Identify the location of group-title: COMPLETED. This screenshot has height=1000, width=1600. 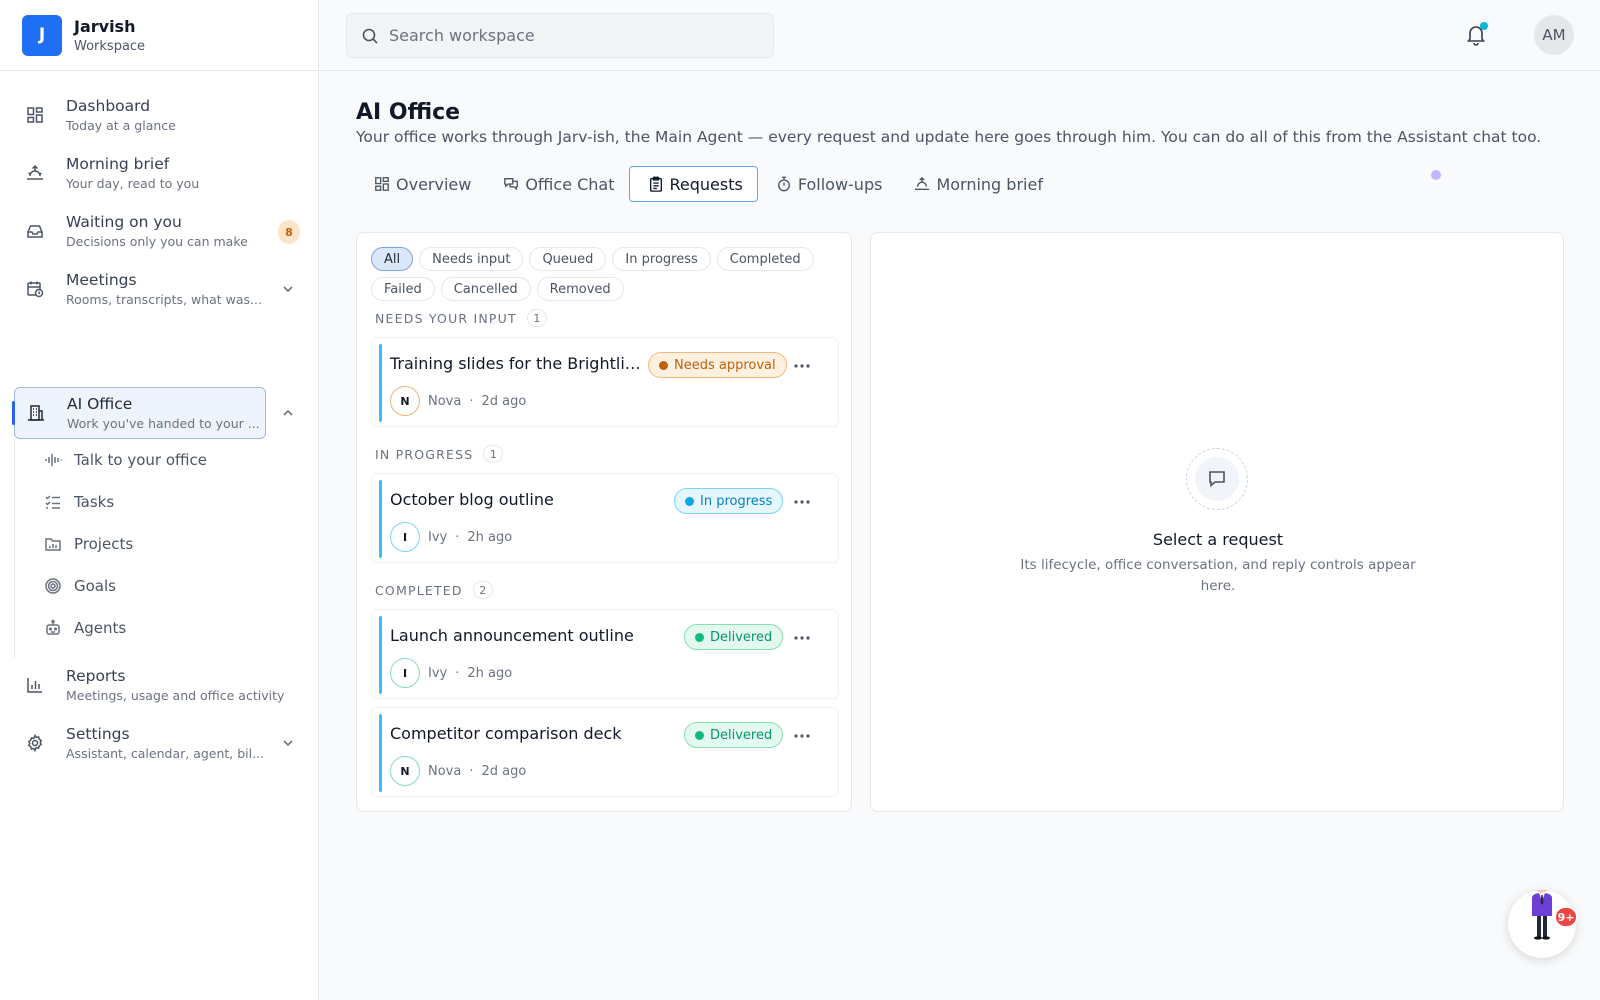
(419, 590).